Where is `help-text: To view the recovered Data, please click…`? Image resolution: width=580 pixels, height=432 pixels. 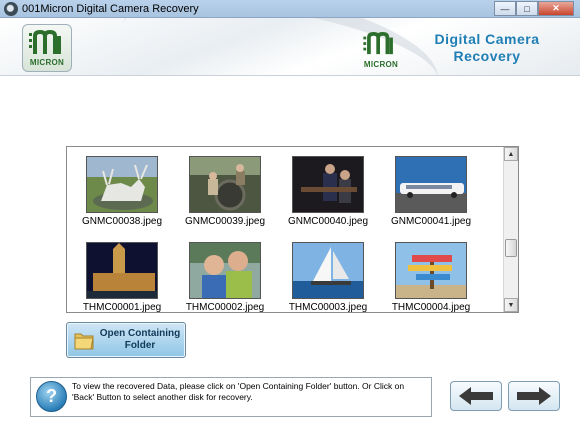 help-text: To view the recovered Data, please click… is located at coordinates (238, 391).